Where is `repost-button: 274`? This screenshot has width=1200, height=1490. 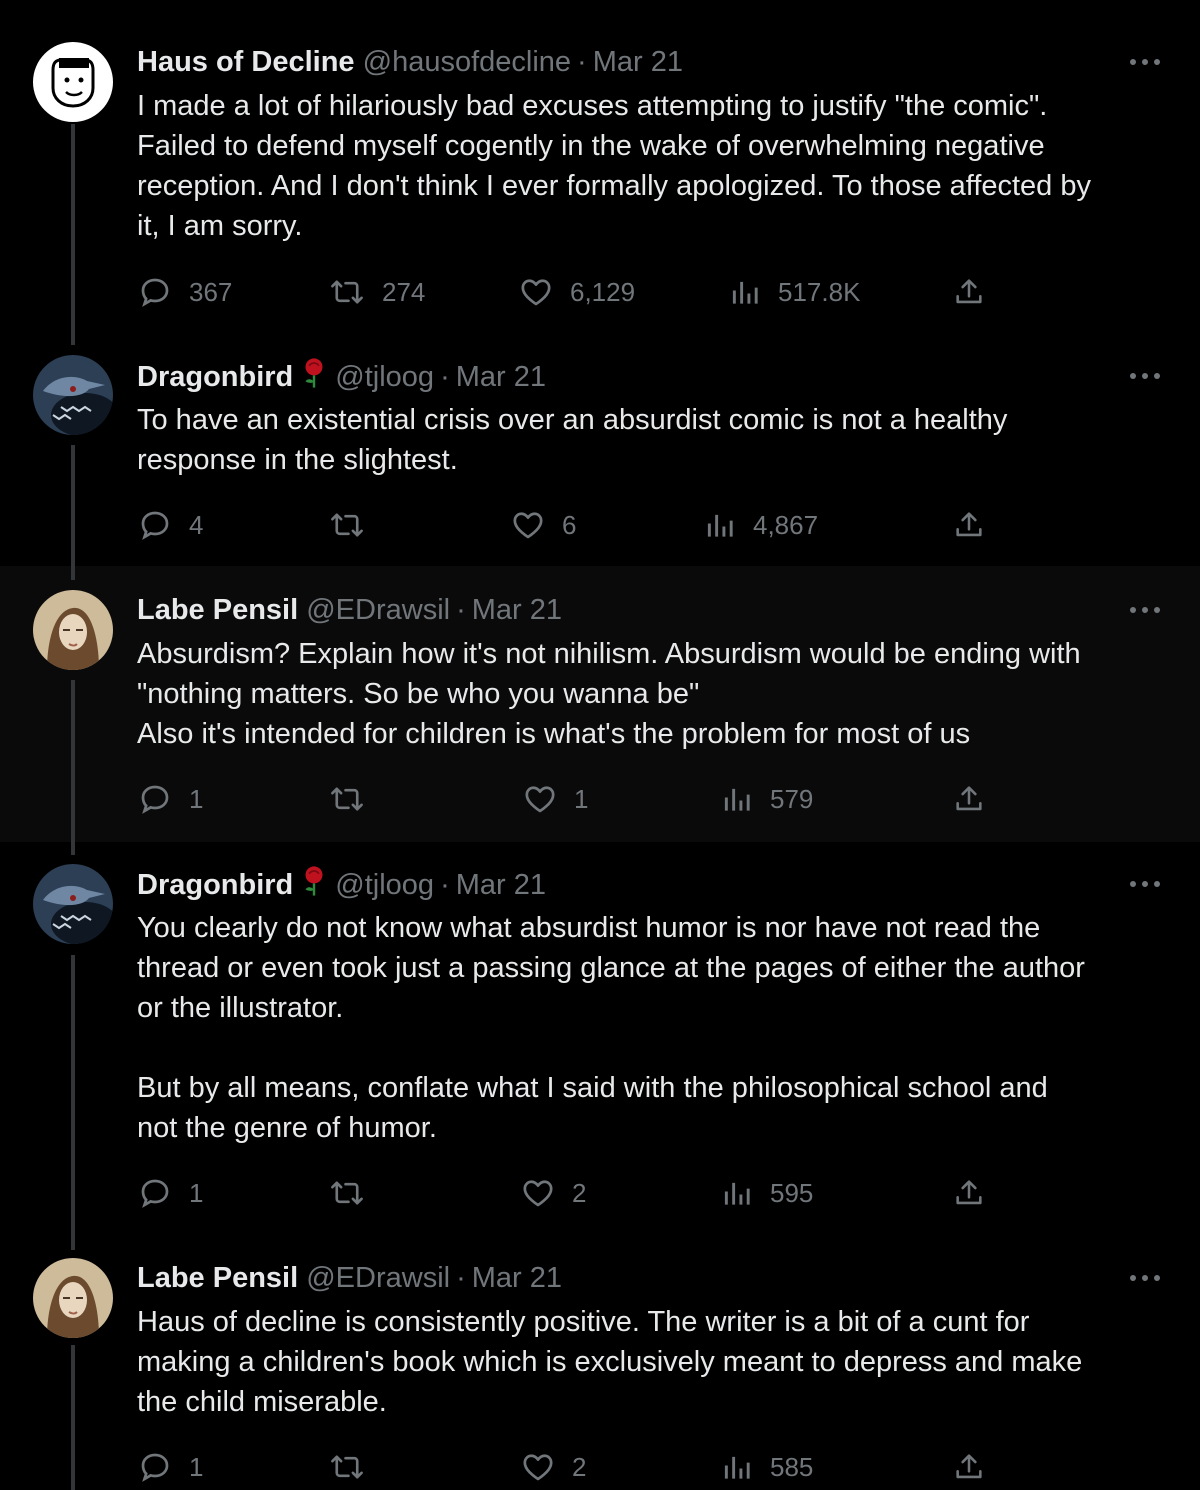 repost-button: 274 is located at coordinates (376, 292).